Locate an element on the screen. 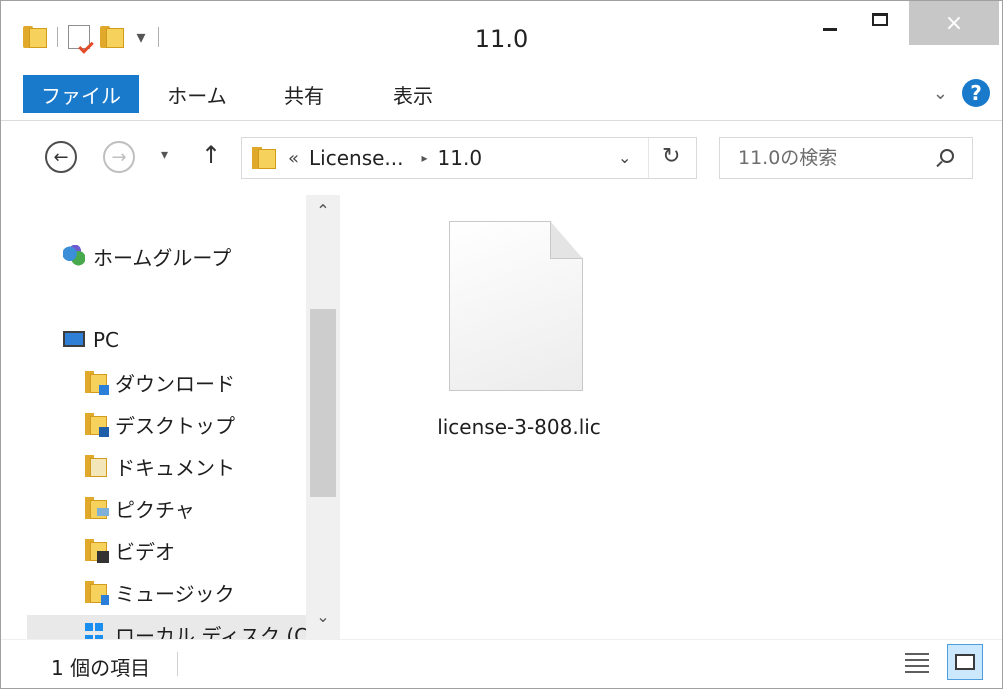 Image resolution: width=1003 pixels, height=689 pixels. nav-item-music: ミュージック is located at coordinates (160, 592).